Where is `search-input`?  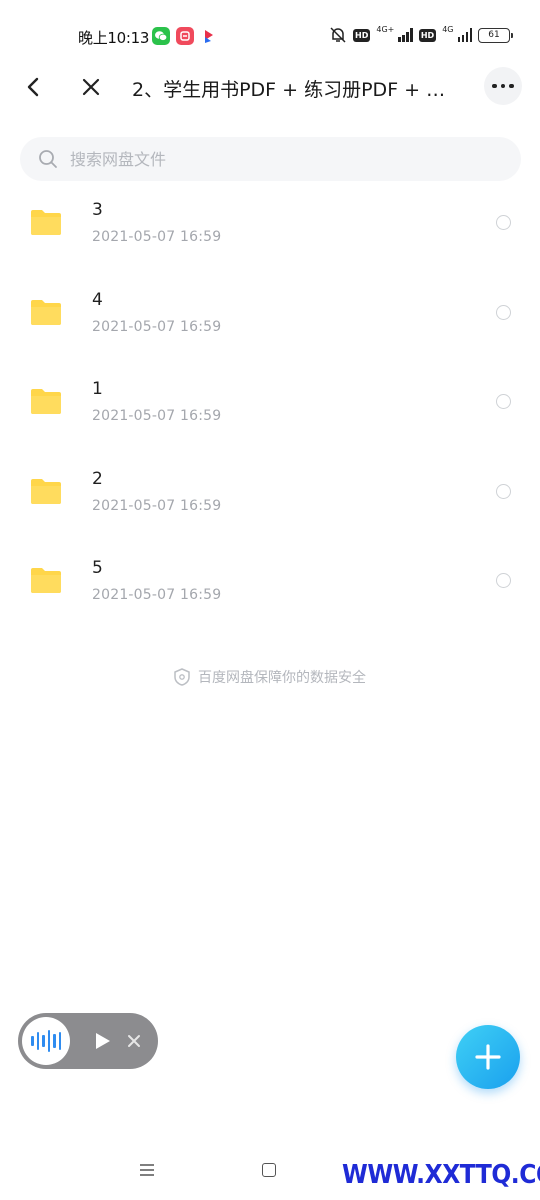
search-input is located at coordinates (280, 159).